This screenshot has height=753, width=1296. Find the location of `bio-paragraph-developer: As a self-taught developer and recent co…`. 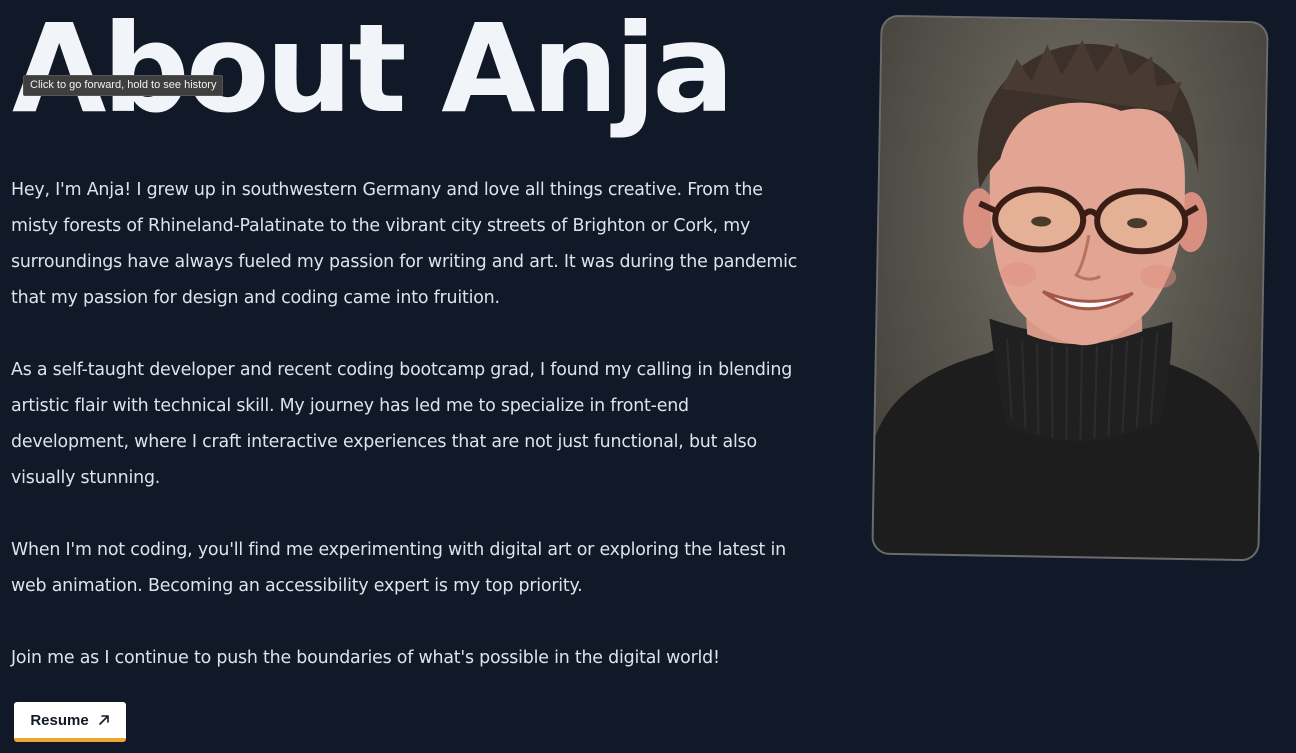

bio-paragraph-developer: As a self-taught developer and recent co… is located at coordinates (402, 424).